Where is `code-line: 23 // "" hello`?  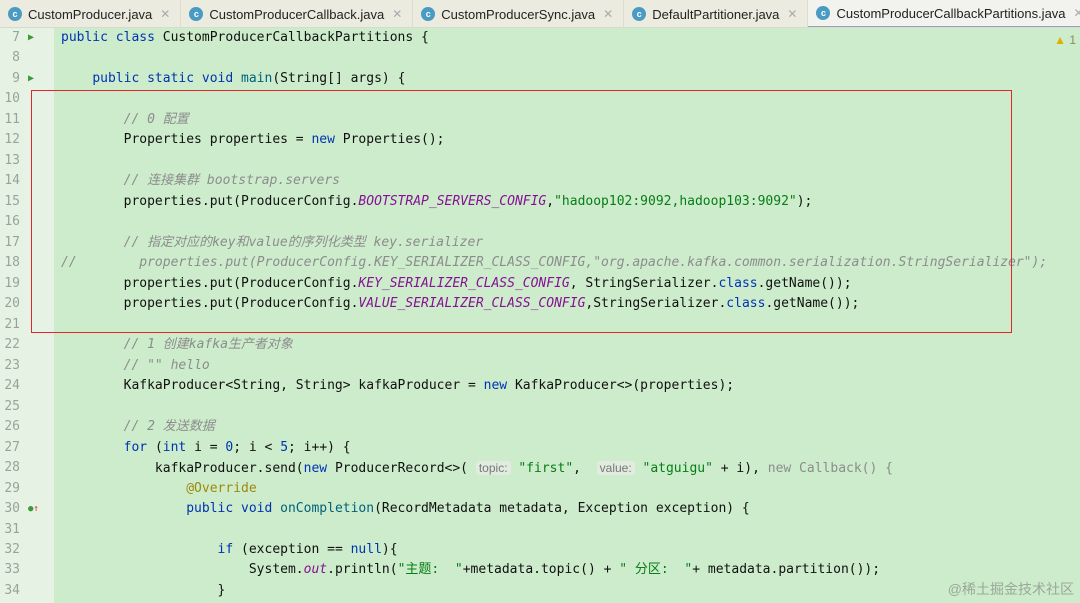
code-line: 23 // "" hello is located at coordinates (540, 366).